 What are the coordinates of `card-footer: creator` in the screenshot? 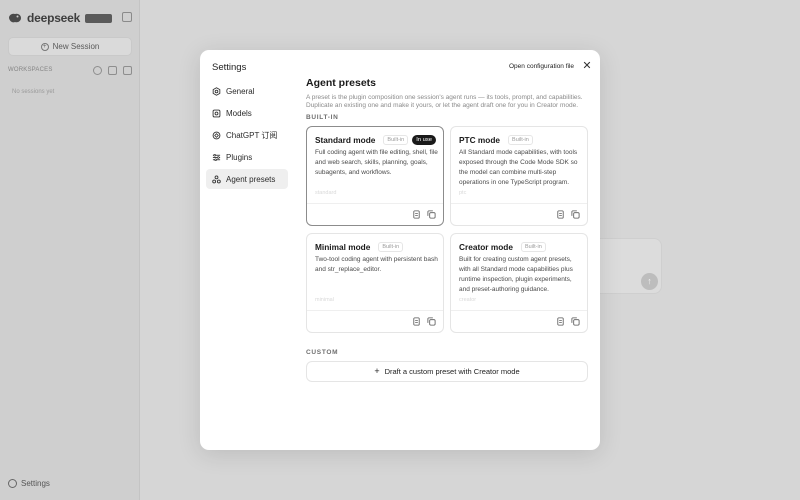 It's located at (519, 314).